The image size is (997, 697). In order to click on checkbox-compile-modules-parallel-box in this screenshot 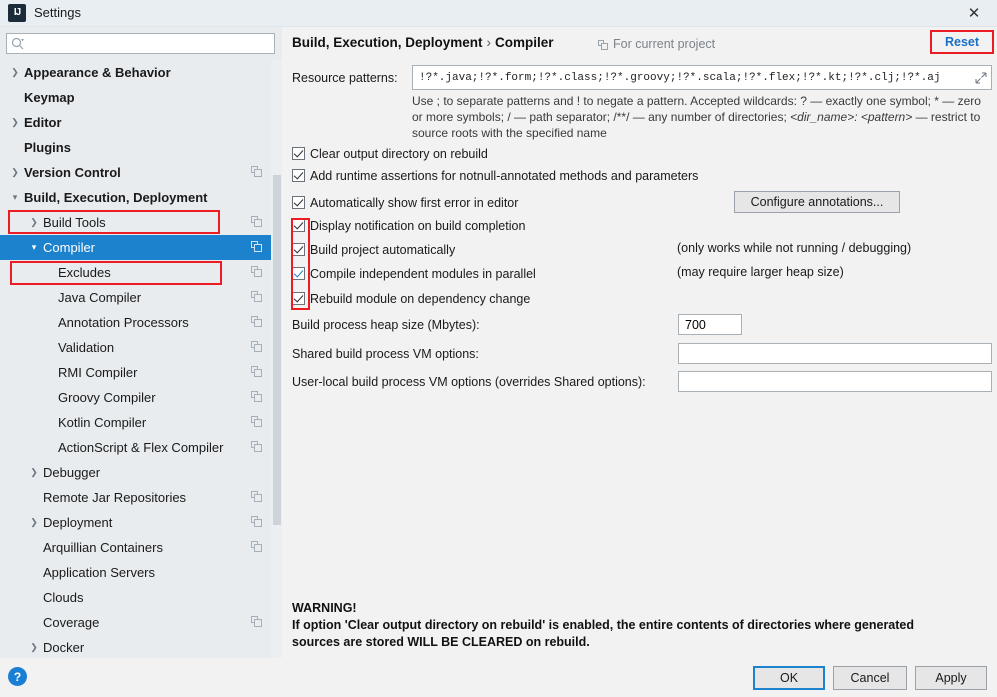, I will do `click(298, 273)`.